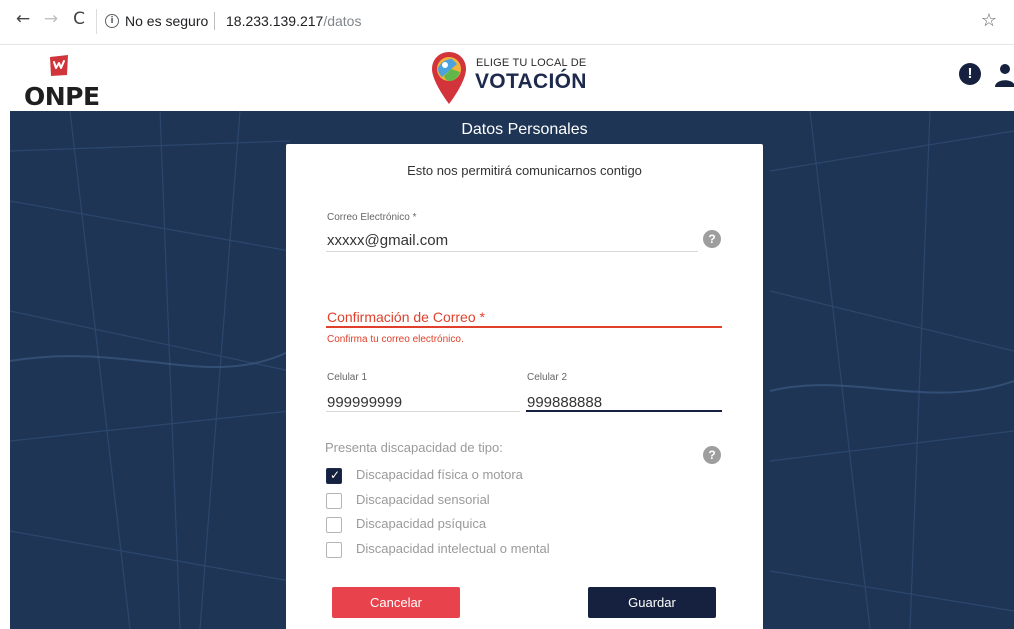 Image resolution: width=1014 pixels, height=629 pixels. Describe the element at coordinates (112, 21) in the screenshot. I see `info-icon: i` at that location.